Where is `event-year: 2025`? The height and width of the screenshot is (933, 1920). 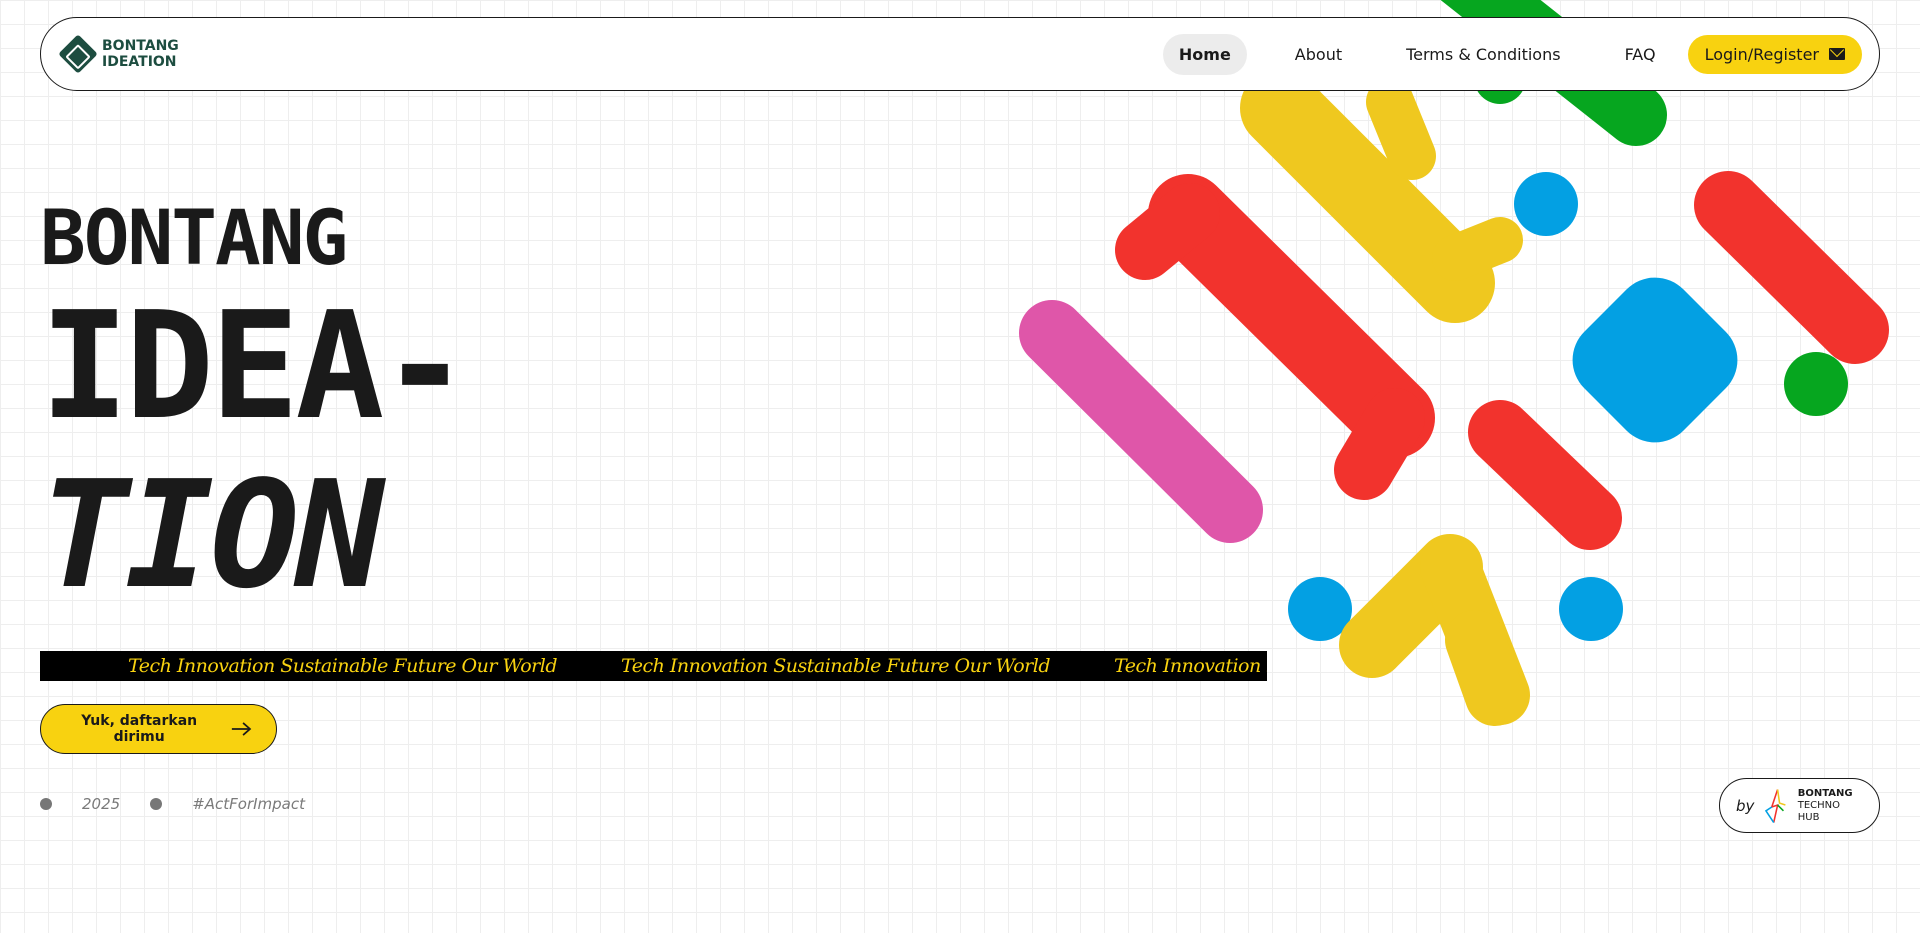 event-year: 2025 is located at coordinates (101, 804).